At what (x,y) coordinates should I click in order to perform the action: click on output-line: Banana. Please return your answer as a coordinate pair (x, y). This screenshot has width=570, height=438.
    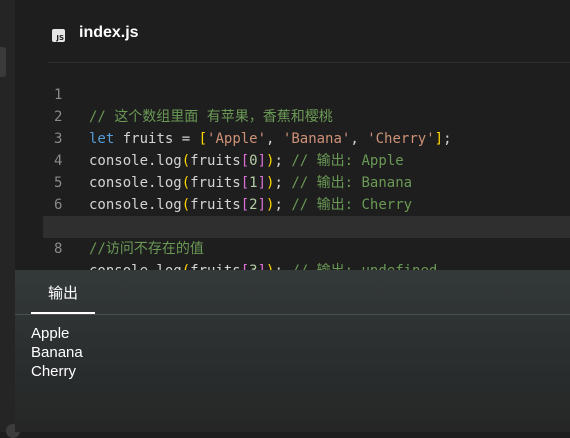
    Looking at the image, I should click on (57, 352).